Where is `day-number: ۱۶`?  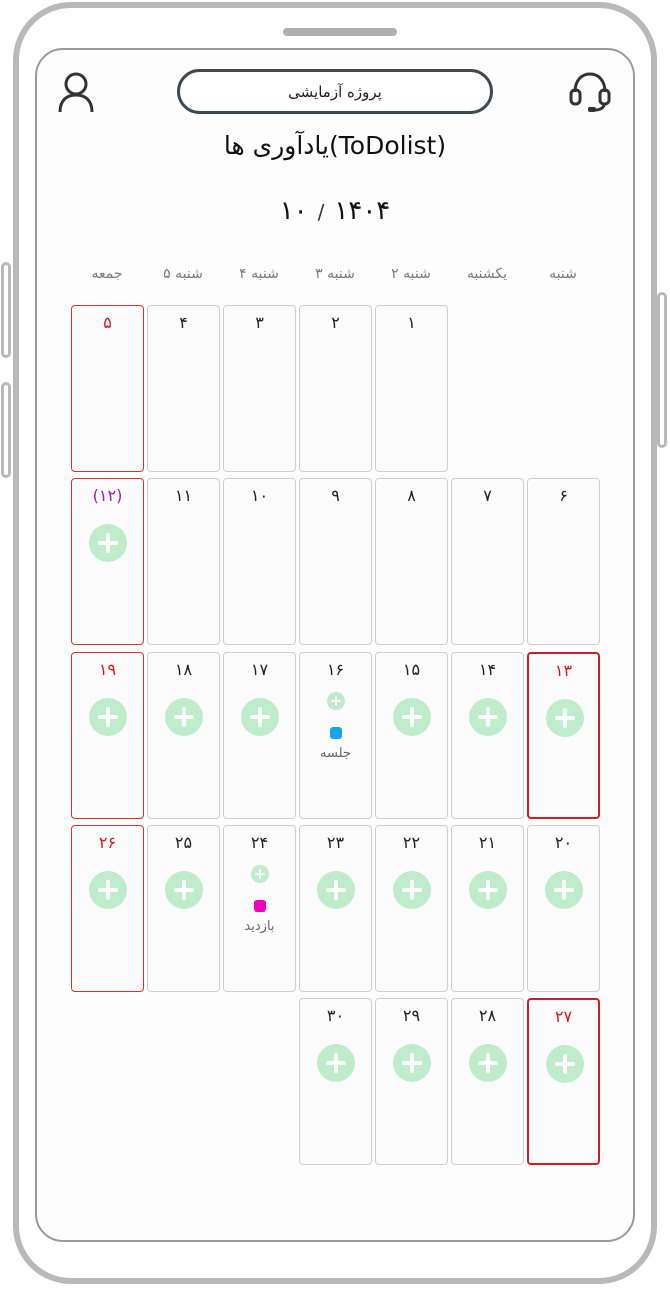 day-number: ۱۶ is located at coordinates (335, 669).